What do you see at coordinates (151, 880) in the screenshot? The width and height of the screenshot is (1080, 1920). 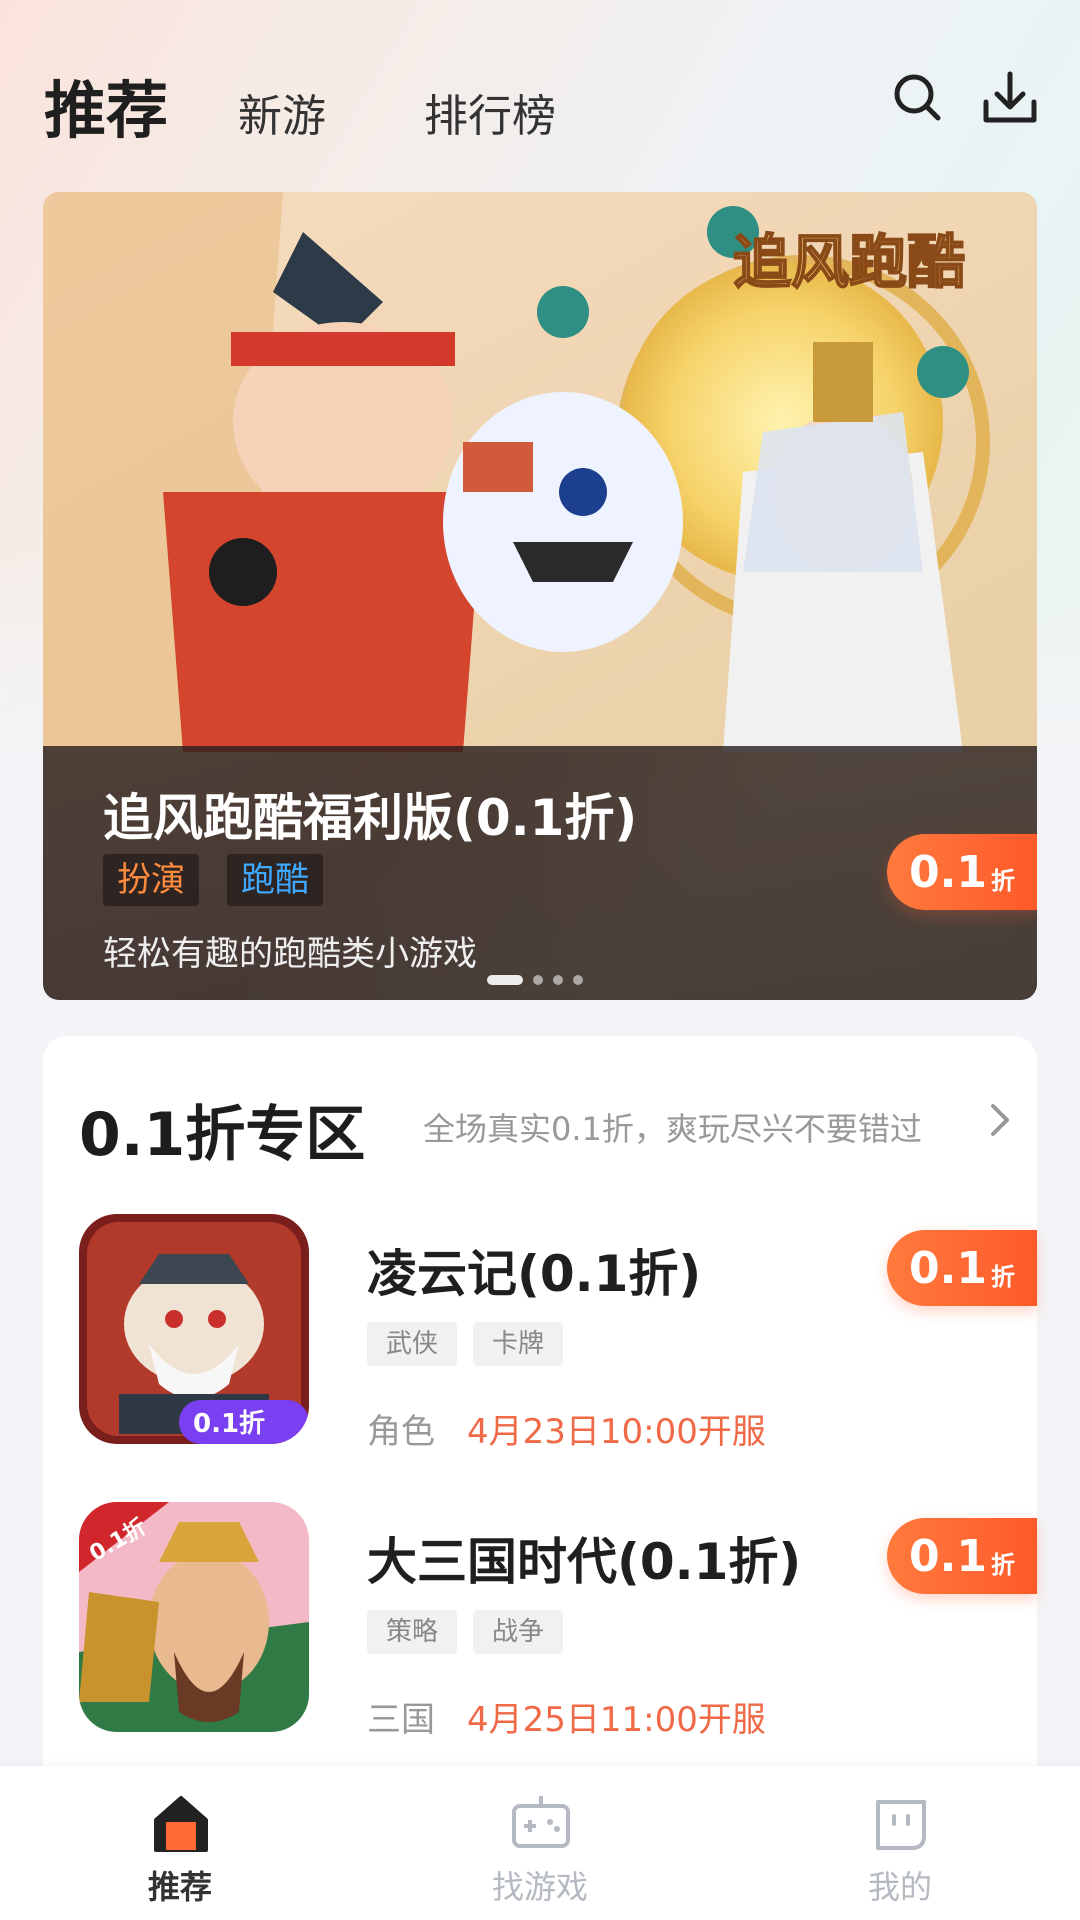 I see `banner-tag-role: 扮演` at bounding box center [151, 880].